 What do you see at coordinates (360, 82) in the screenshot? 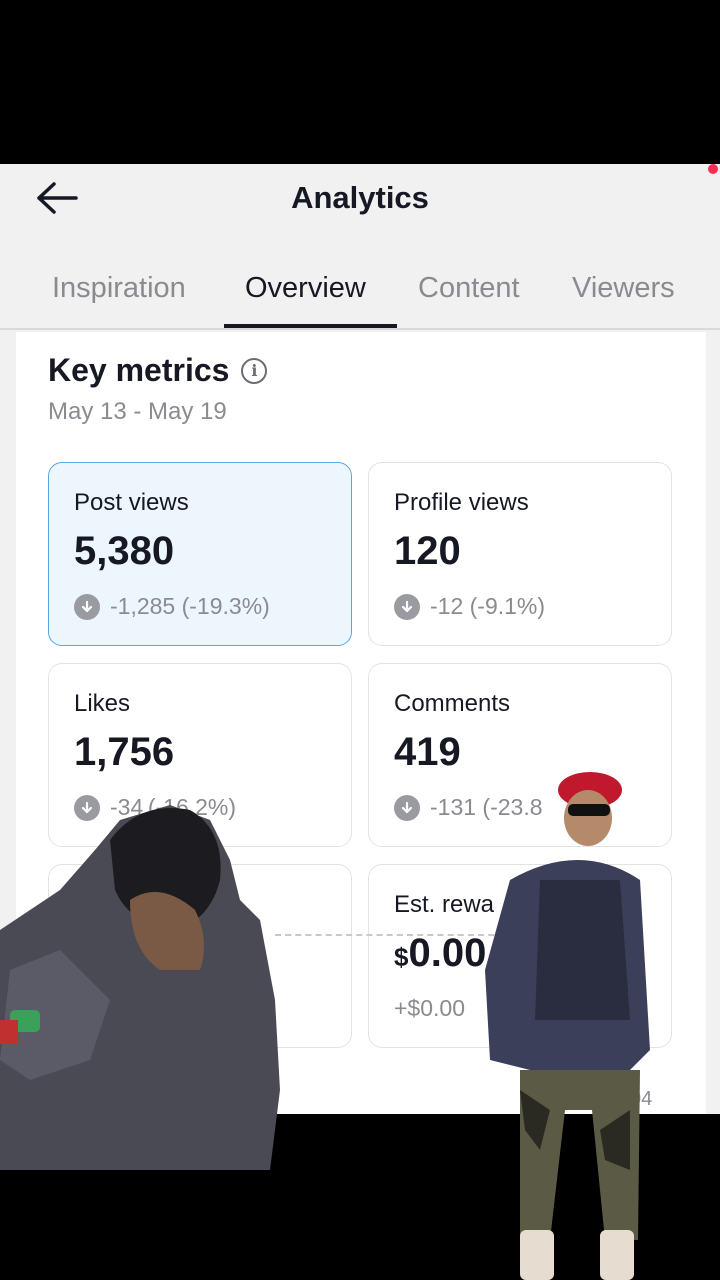
I see `top-letterbox` at bounding box center [360, 82].